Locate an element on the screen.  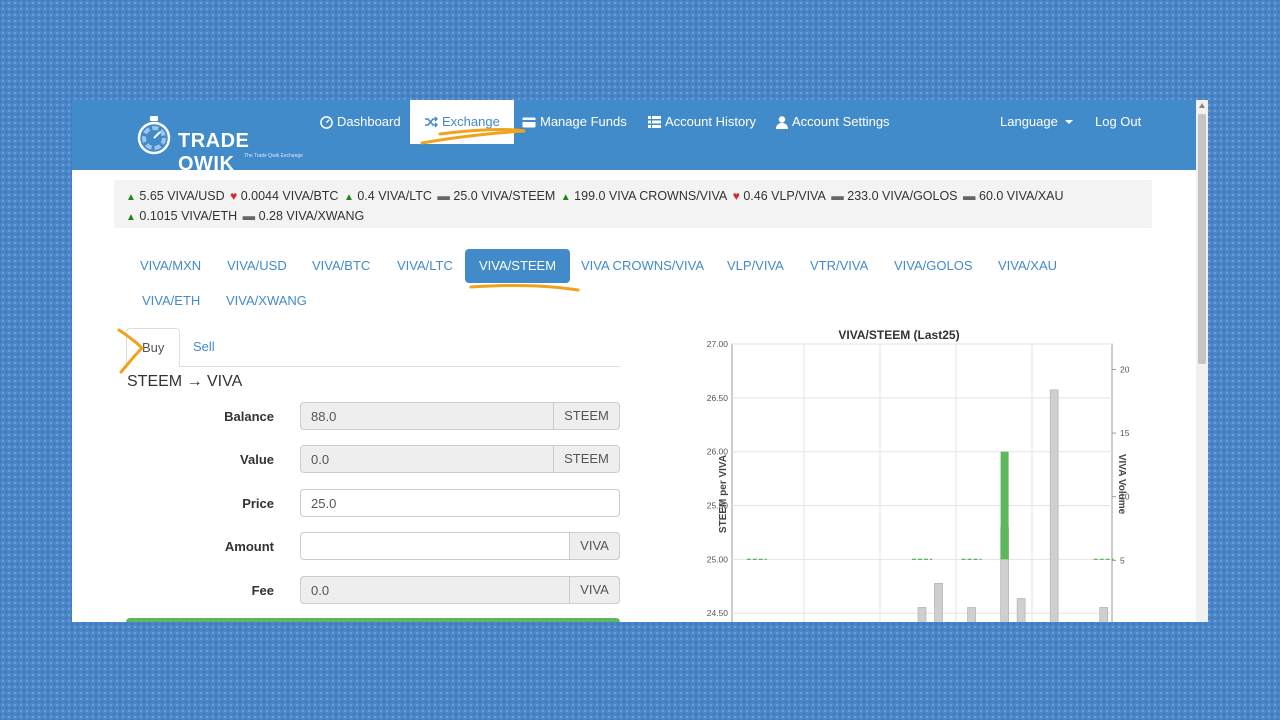
ticker-item: ▲ 5.65 VIVA/USD is located at coordinates (175, 196).